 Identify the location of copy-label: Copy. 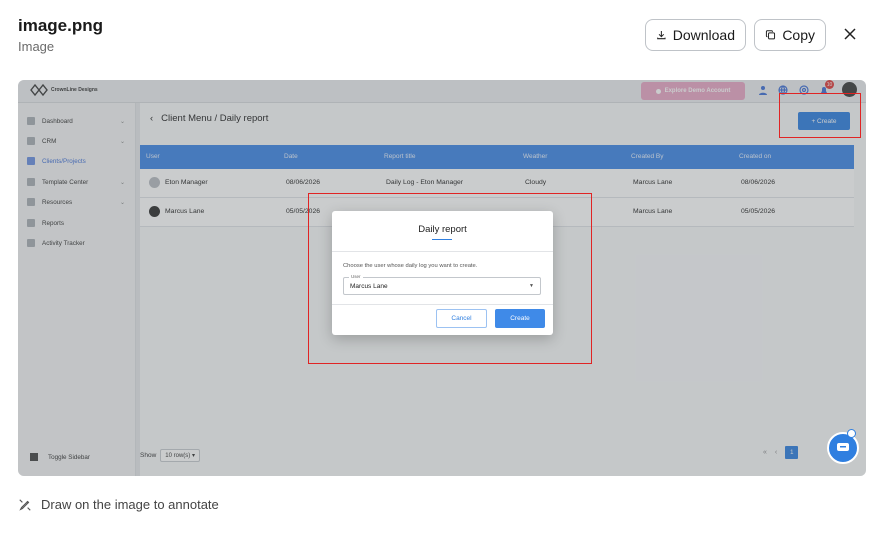
(798, 35).